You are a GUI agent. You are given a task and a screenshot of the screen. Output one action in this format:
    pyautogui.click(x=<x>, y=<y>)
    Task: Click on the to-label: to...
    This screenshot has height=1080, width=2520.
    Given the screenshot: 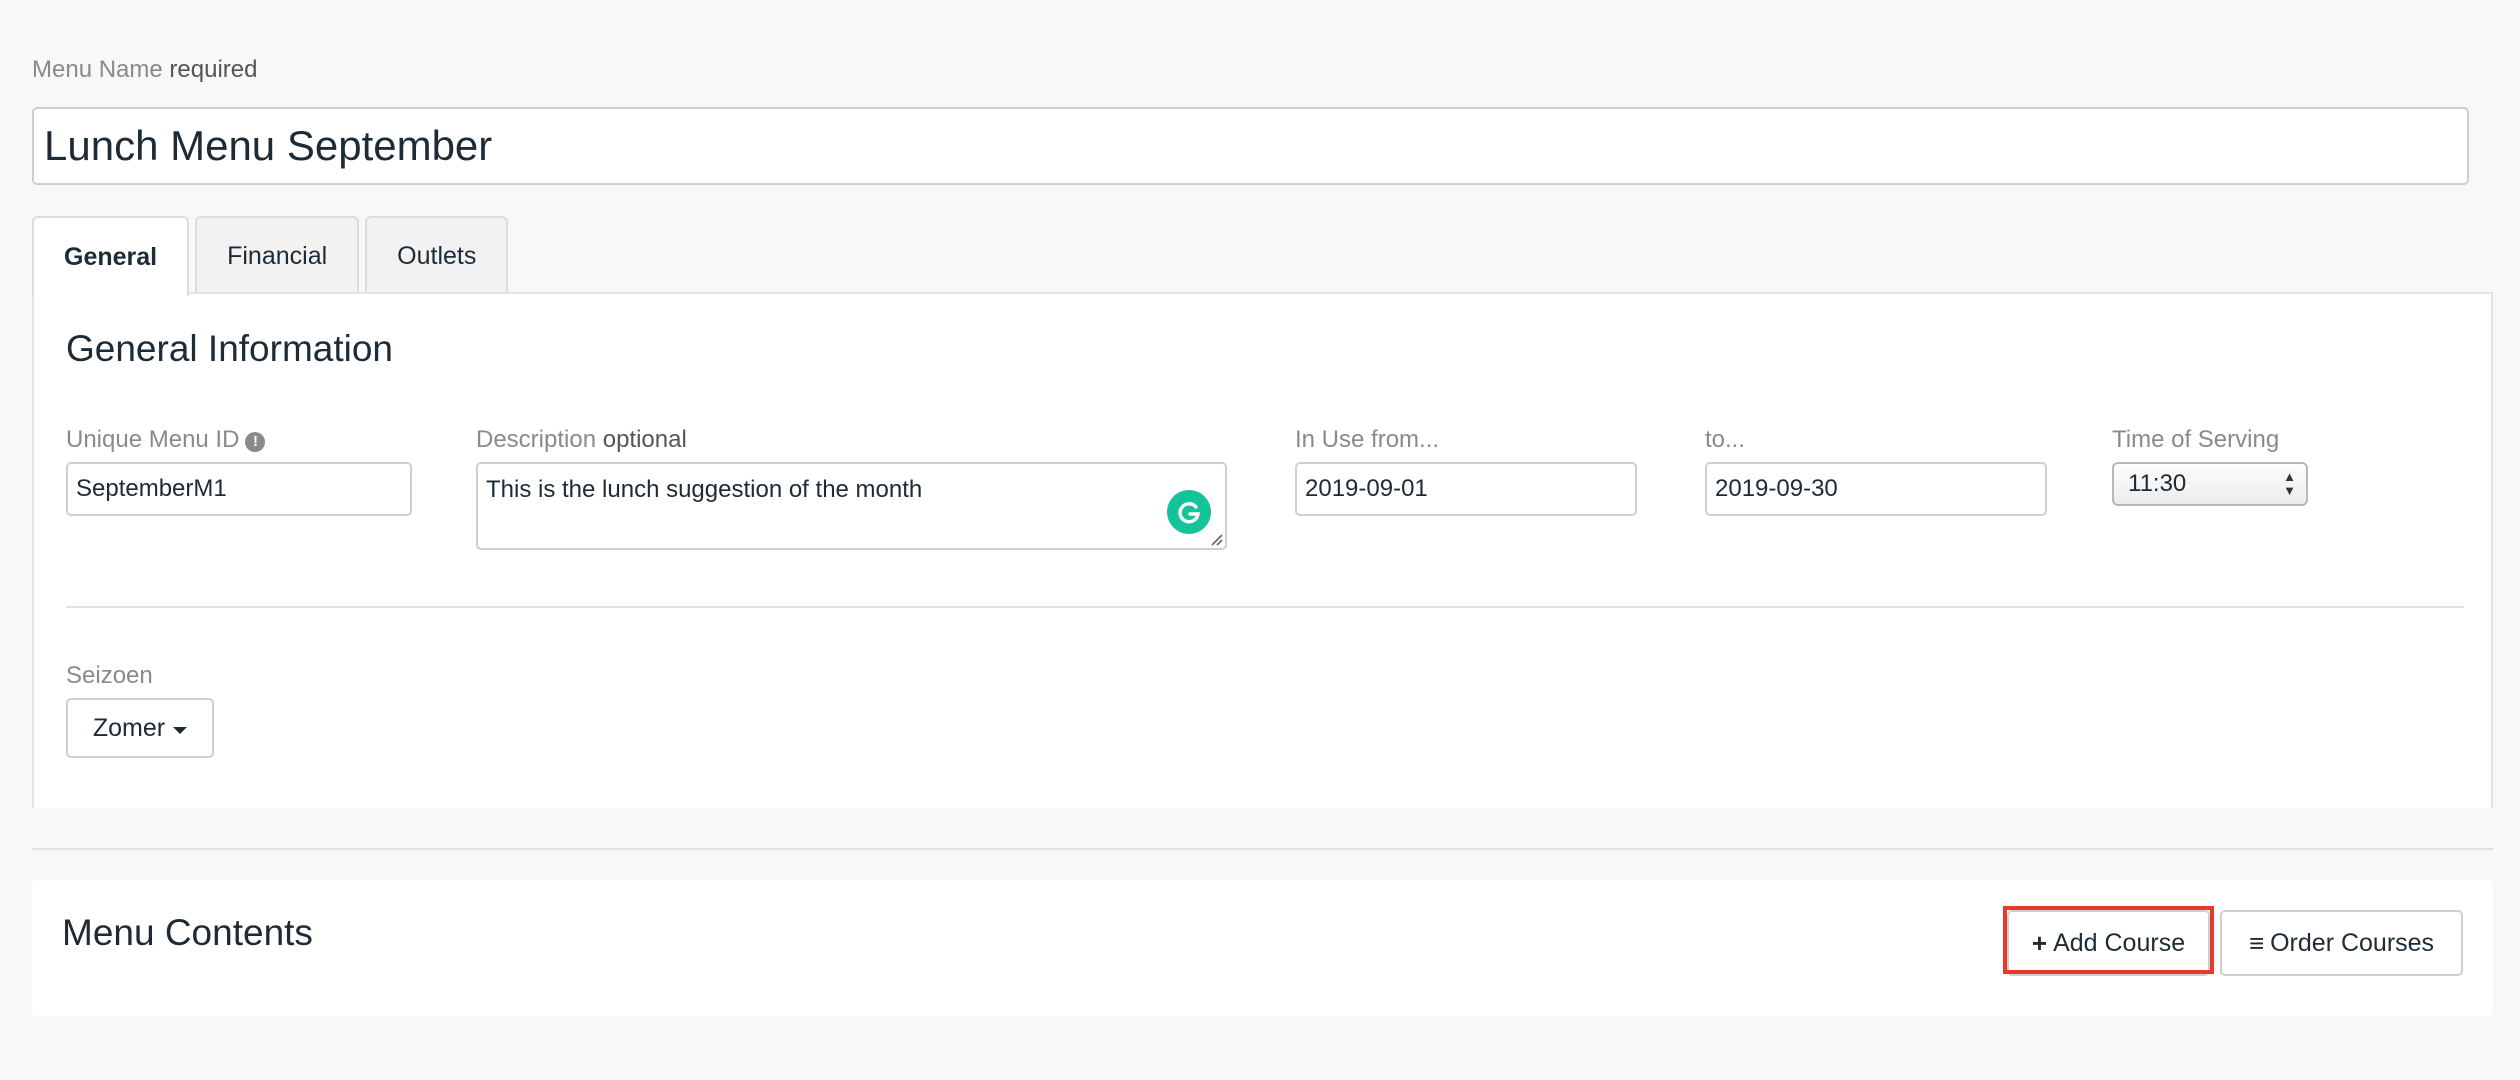 What is the action you would take?
    pyautogui.click(x=1725, y=439)
    